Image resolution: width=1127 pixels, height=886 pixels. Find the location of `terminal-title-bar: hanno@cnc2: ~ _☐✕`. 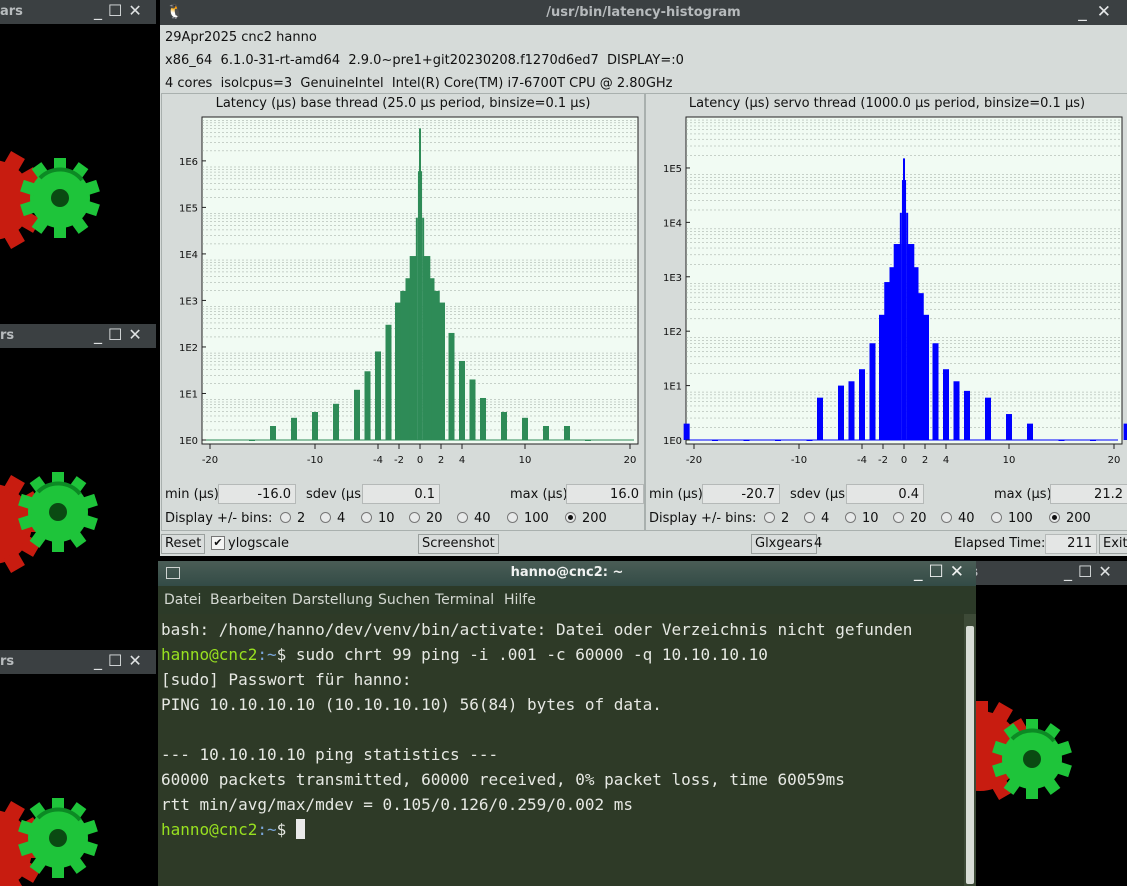

terminal-title-bar: hanno@cnc2: ~ _☐✕ is located at coordinates (567, 573).